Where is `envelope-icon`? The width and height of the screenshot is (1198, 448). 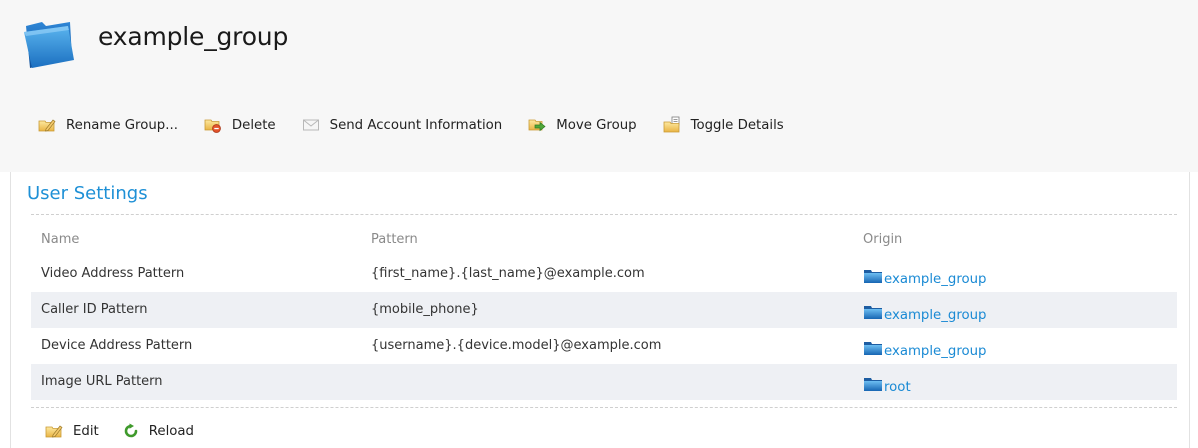 envelope-icon is located at coordinates (310, 125).